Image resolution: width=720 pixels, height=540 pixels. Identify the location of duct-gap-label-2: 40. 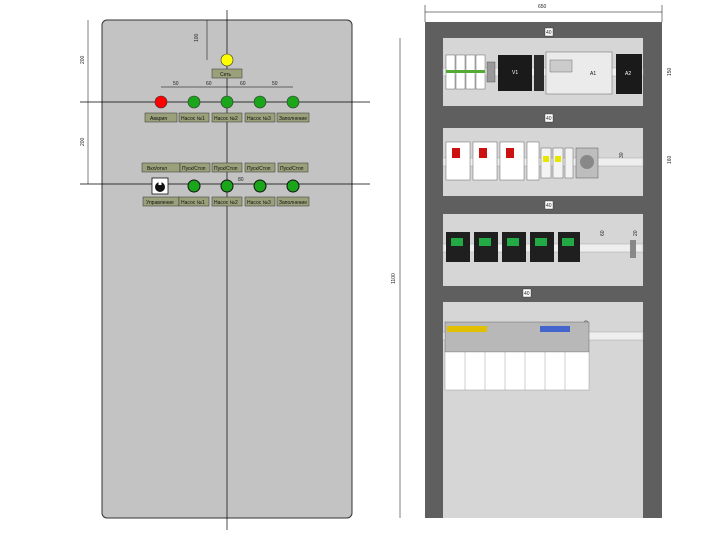
(549, 119).